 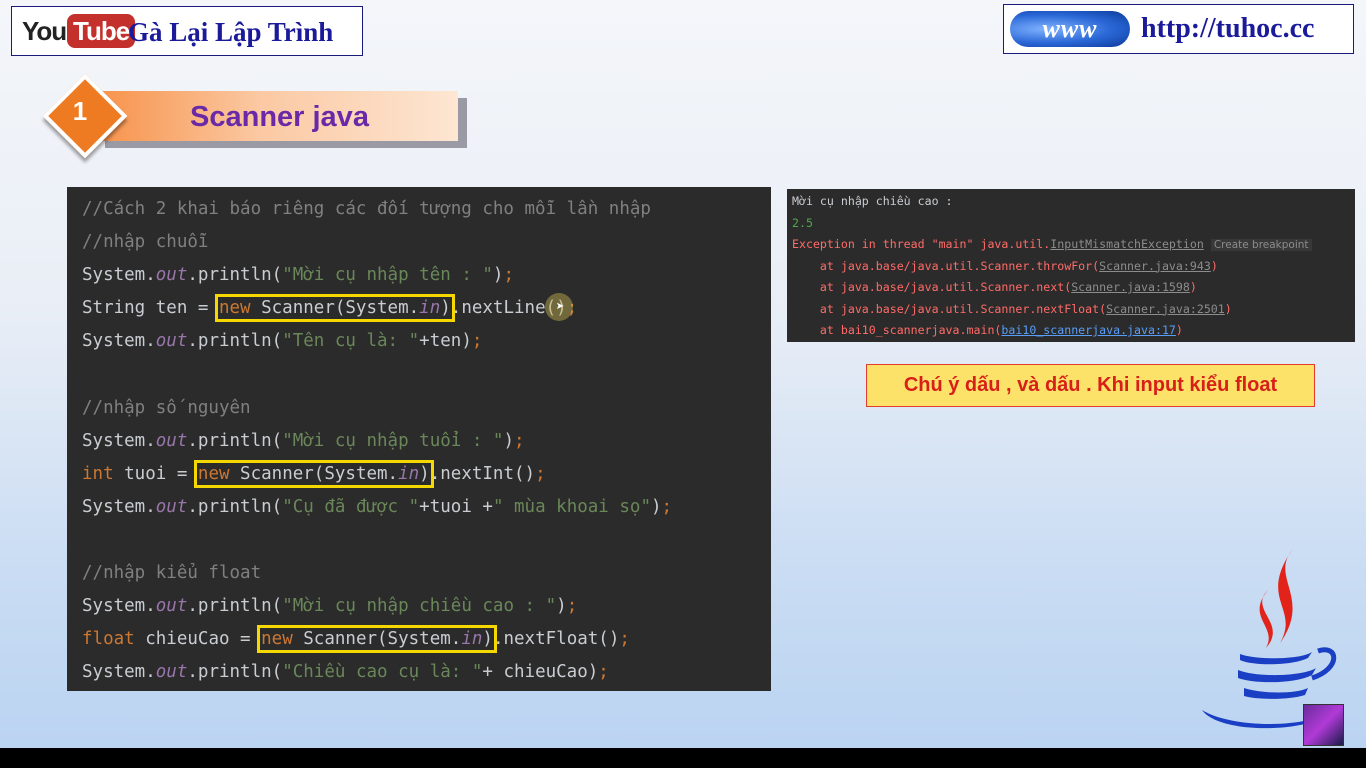 What do you see at coordinates (44, 31) in the screenshot?
I see `youtube-logo-you: You` at bounding box center [44, 31].